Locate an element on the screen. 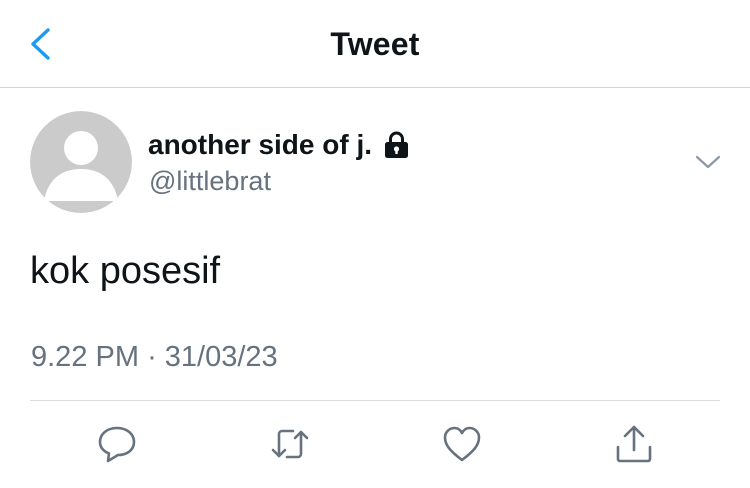 This screenshot has width=750, height=488. lock-icon is located at coordinates (396, 145).